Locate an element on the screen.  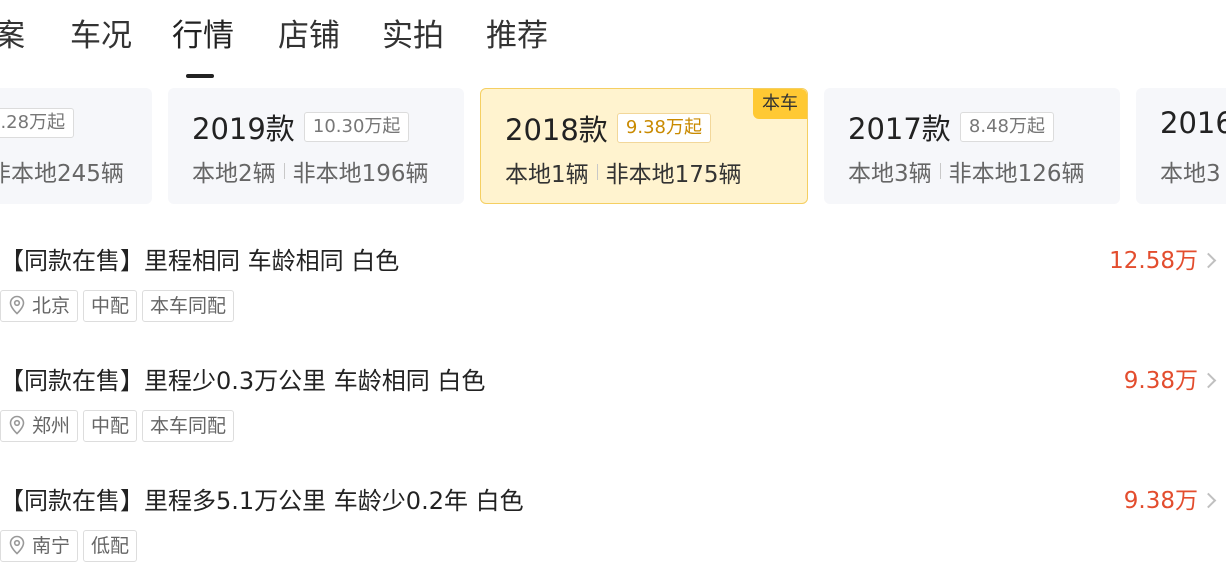
trim-tag: 低配 is located at coordinates (110, 546).